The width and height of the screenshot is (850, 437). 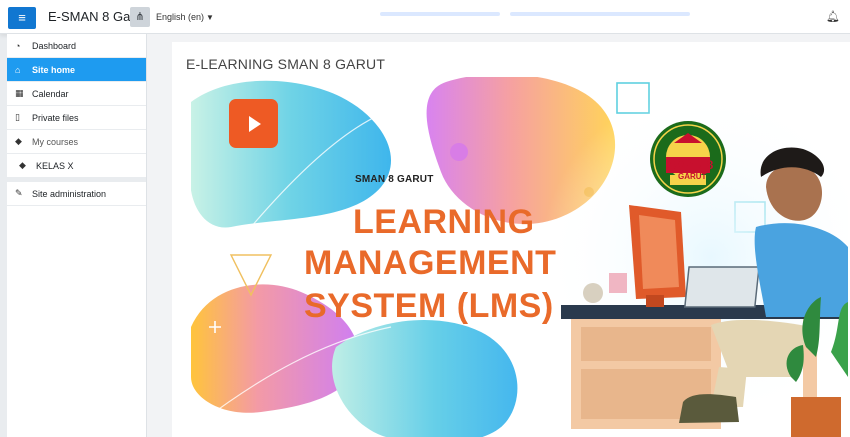 I want to click on banner-subheading: SMAN 8 GARUT, so click(x=394, y=179).